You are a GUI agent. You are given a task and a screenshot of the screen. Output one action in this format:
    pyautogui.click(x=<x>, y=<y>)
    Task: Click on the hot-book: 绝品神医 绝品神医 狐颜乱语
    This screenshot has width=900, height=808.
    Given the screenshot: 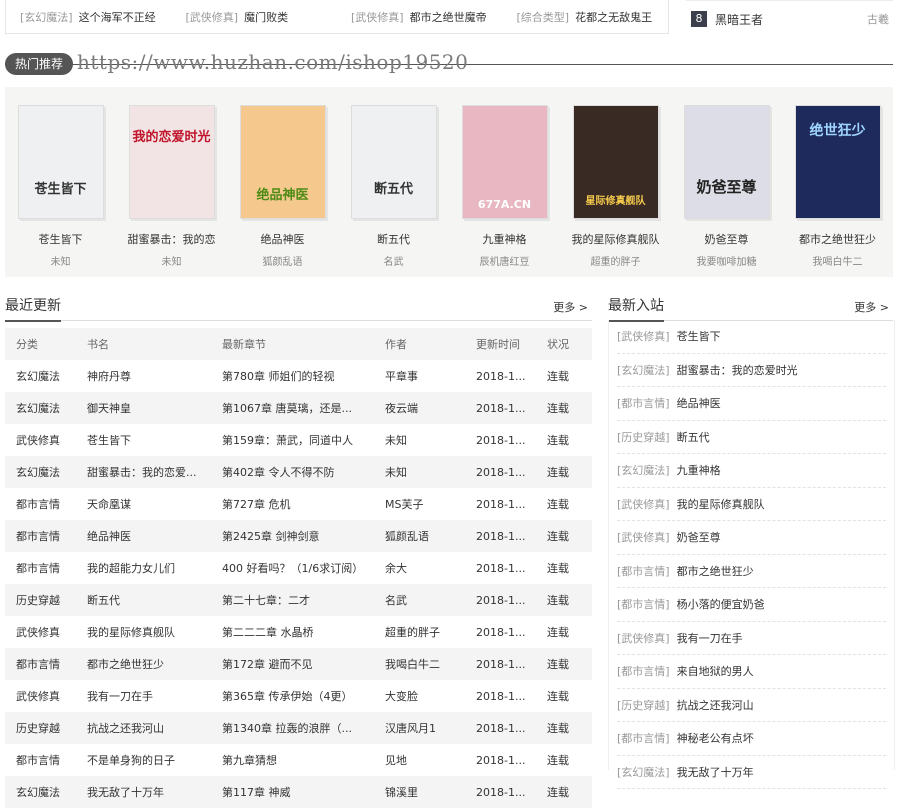 What is the action you would take?
    pyautogui.click(x=282, y=186)
    